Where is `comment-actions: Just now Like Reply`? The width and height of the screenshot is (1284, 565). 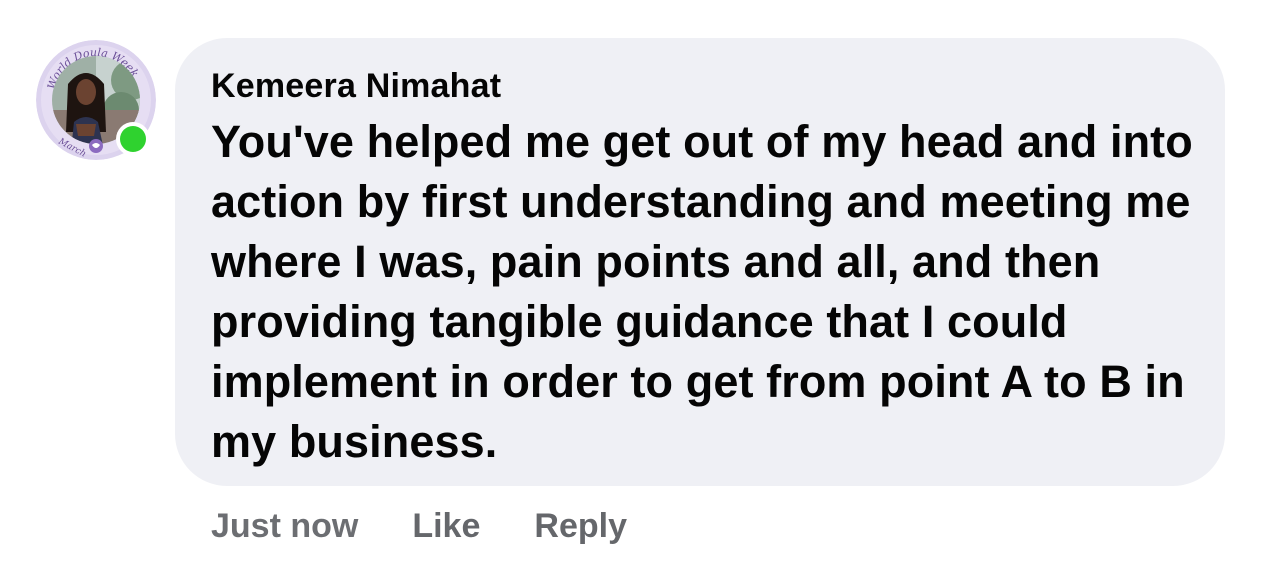 comment-actions: Just now Like Reply is located at coordinates (419, 526).